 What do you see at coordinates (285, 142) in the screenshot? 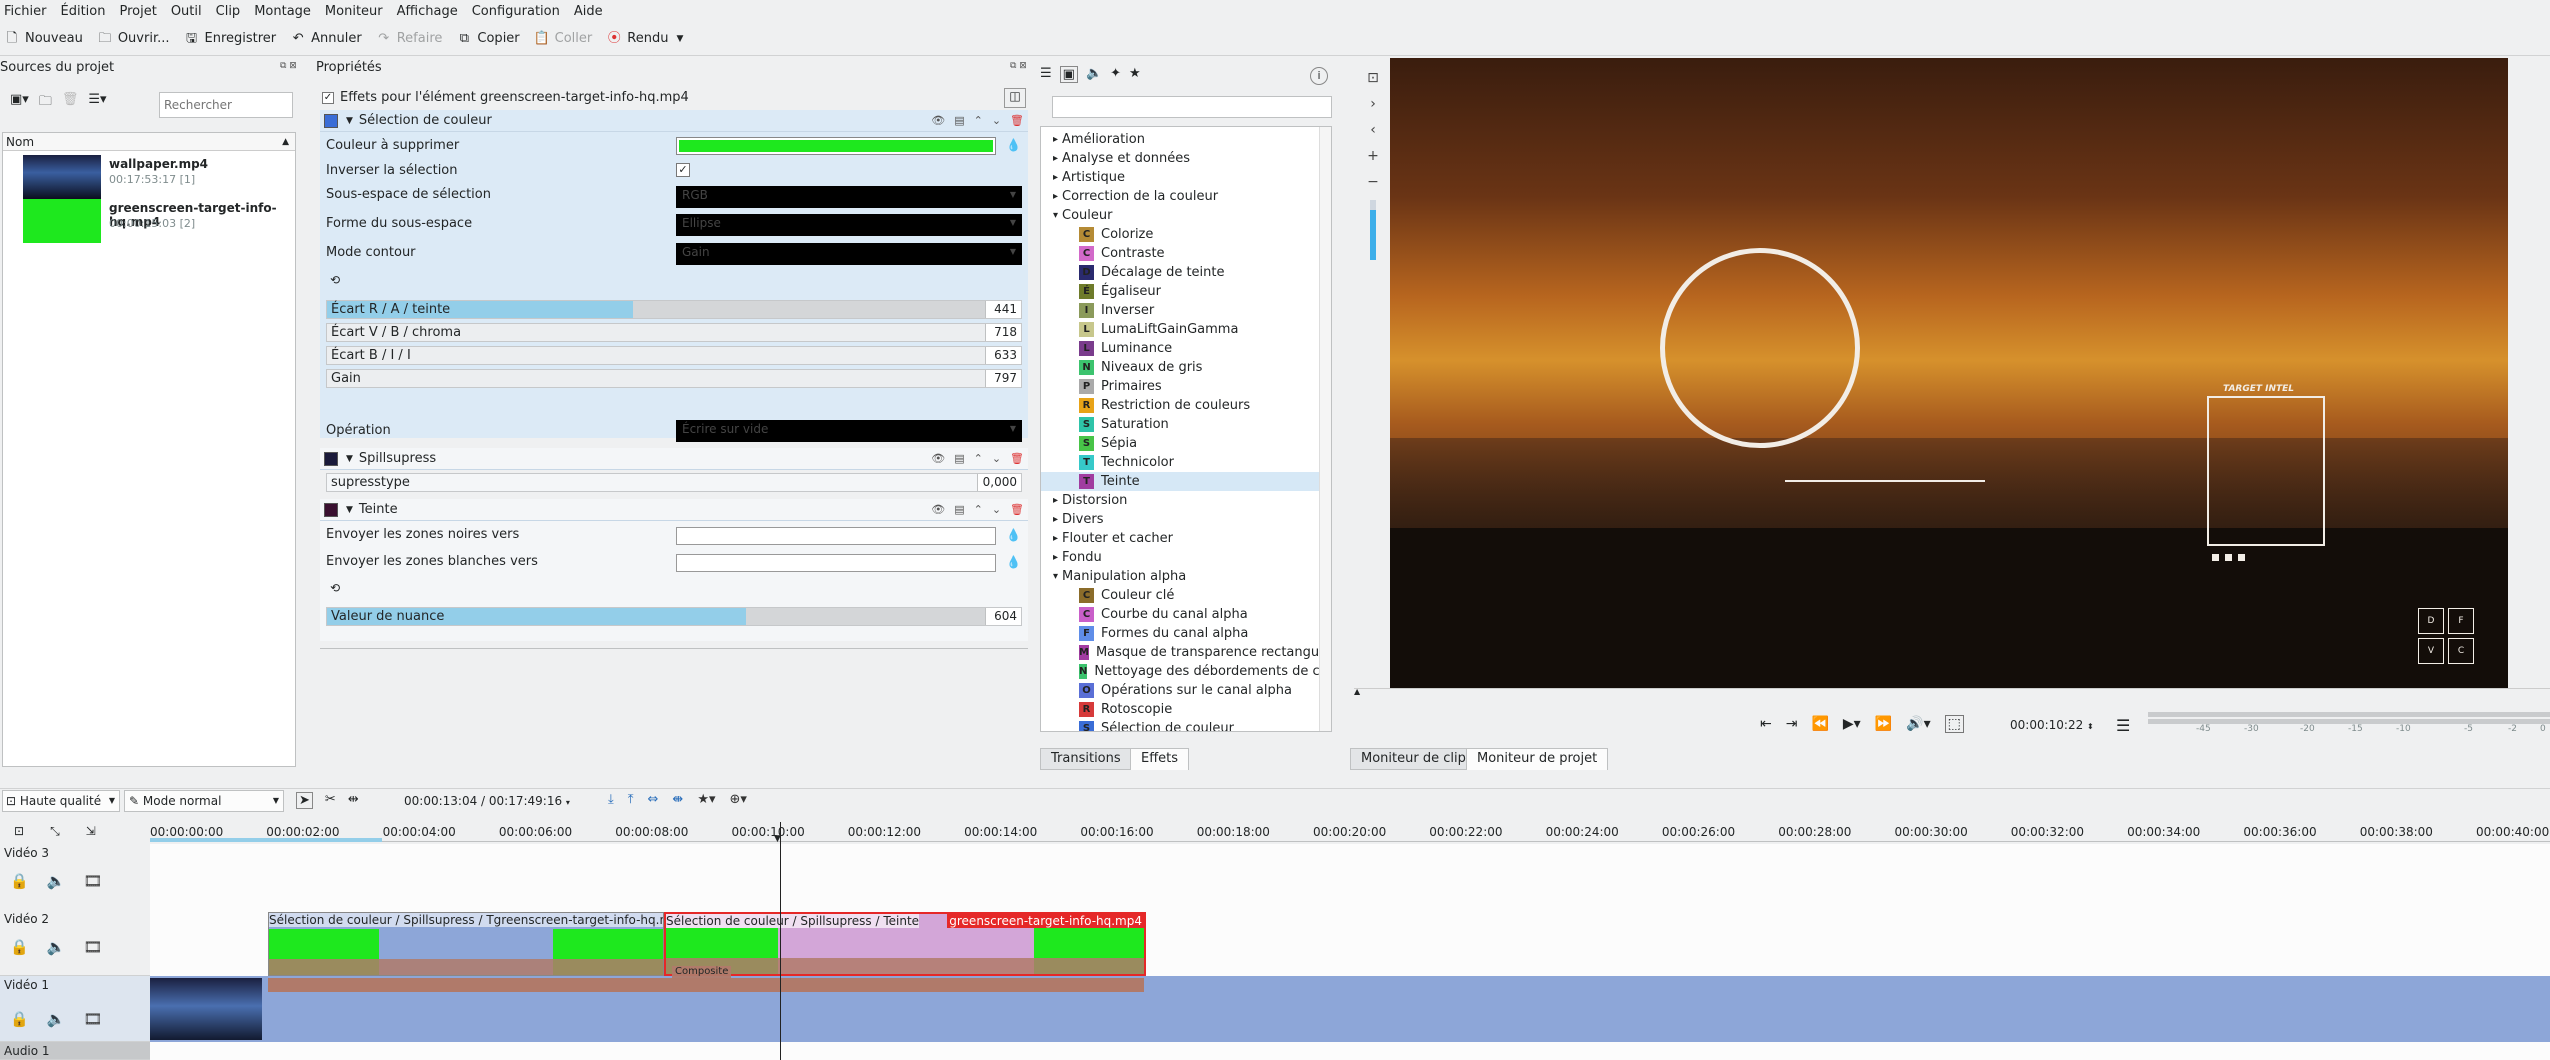
I see `sort-icon: ▲` at bounding box center [285, 142].